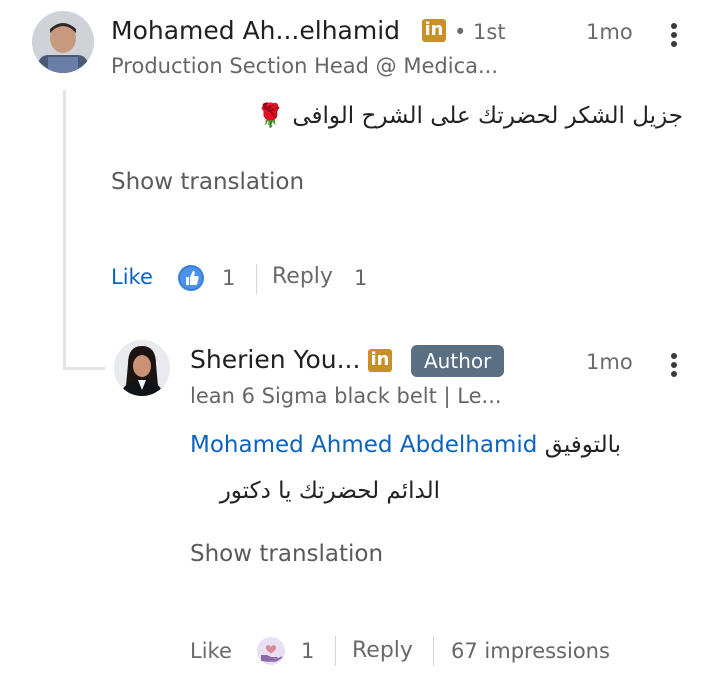 The image size is (715, 696). I want to click on timestamp: 1mo, so click(609, 32).